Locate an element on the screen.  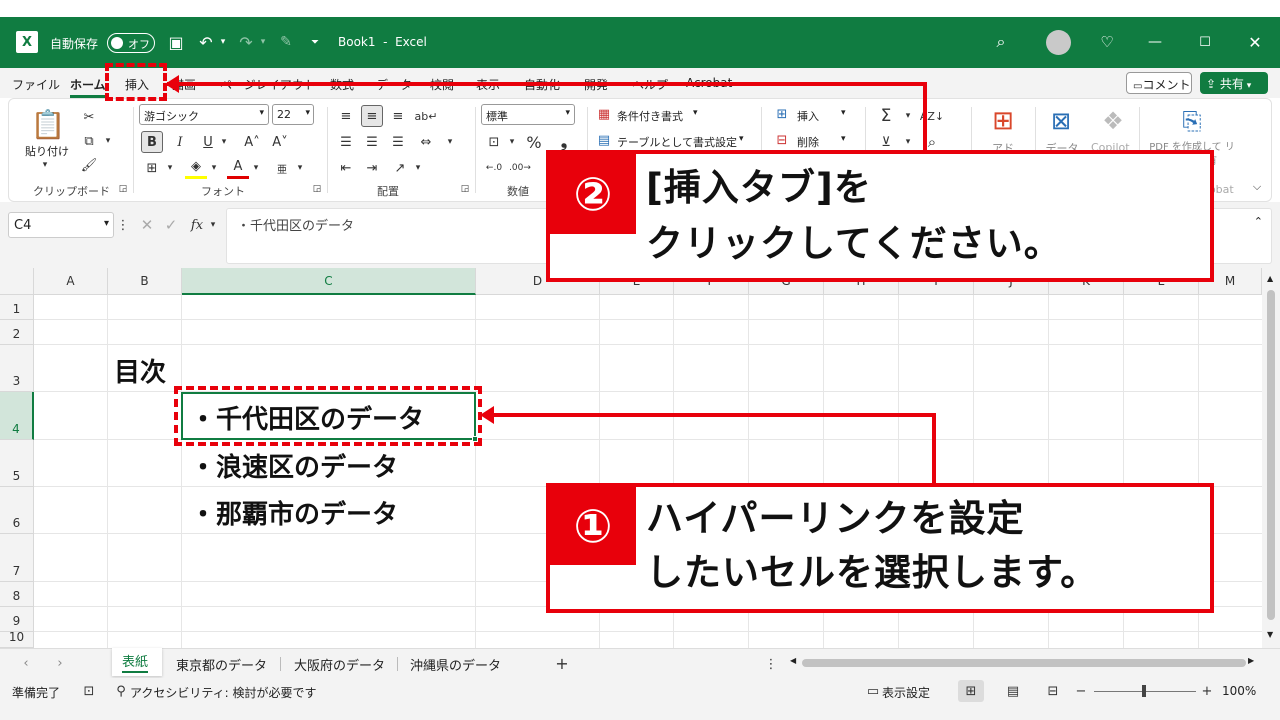
italic-icon: I is located at coordinates (180, 142).